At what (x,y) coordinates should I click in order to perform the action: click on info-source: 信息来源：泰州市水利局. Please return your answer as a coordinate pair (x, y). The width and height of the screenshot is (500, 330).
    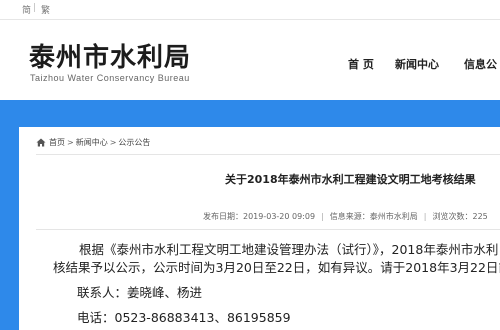
    Looking at the image, I should click on (373, 216).